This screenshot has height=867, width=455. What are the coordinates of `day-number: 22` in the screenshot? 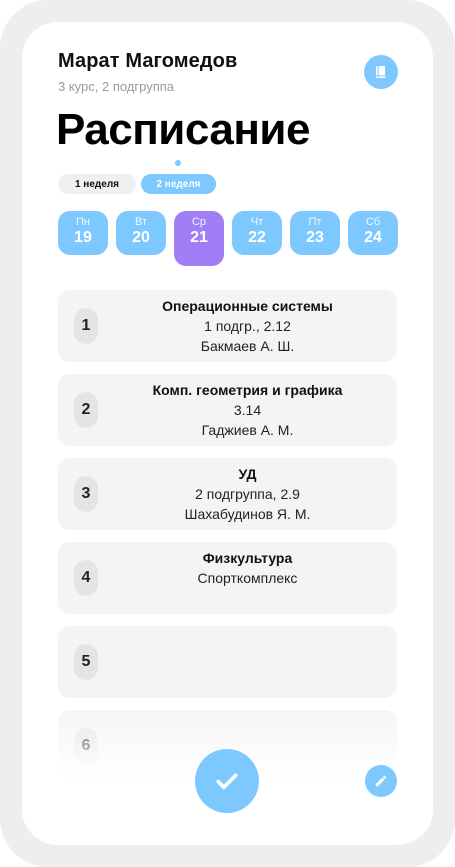 It's located at (257, 237).